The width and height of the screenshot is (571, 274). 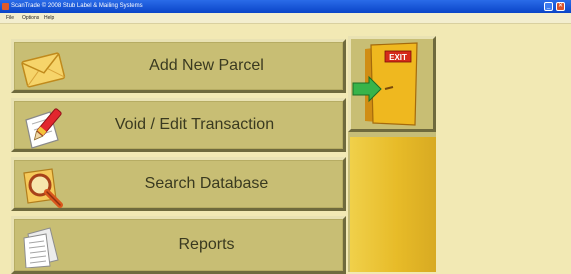 What do you see at coordinates (43, 70) in the screenshot?
I see `envelope-icon` at bounding box center [43, 70].